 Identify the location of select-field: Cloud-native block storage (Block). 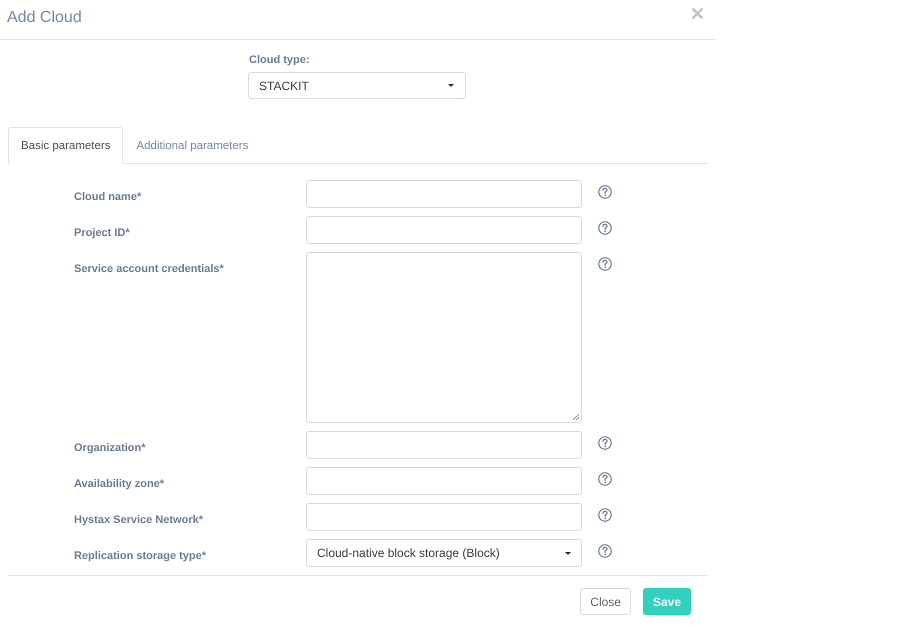
(444, 553).